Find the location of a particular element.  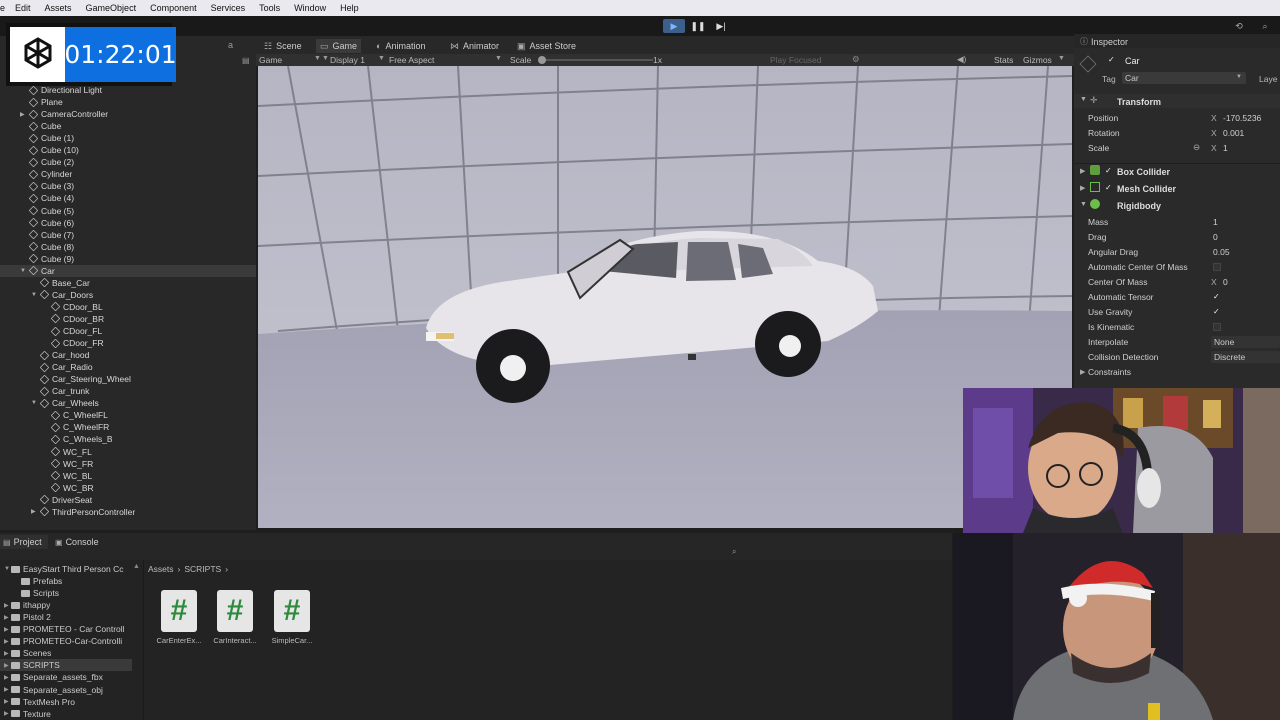

tag-dropdown: Car ▼ is located at coordinates (1184, 78).